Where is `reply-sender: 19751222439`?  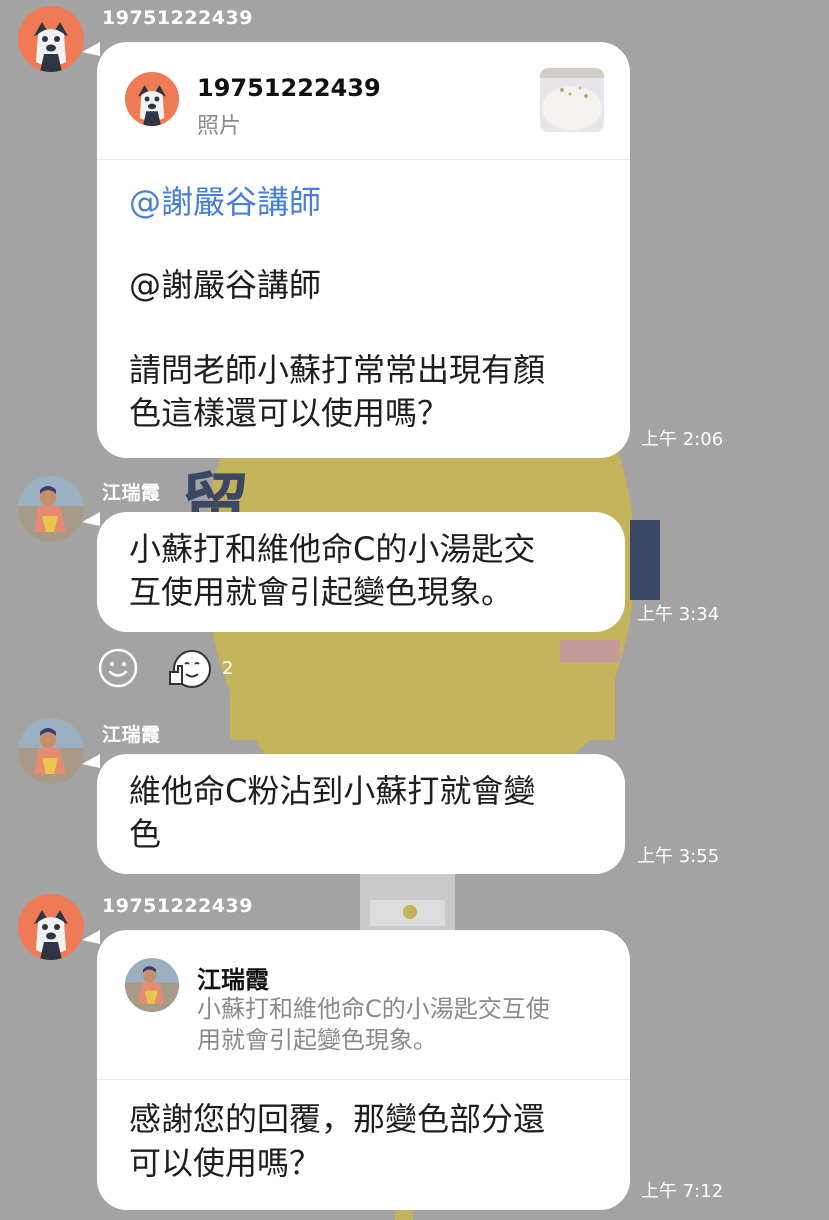 reply-sender: 19751222439 is located at coordinates (289, 88).